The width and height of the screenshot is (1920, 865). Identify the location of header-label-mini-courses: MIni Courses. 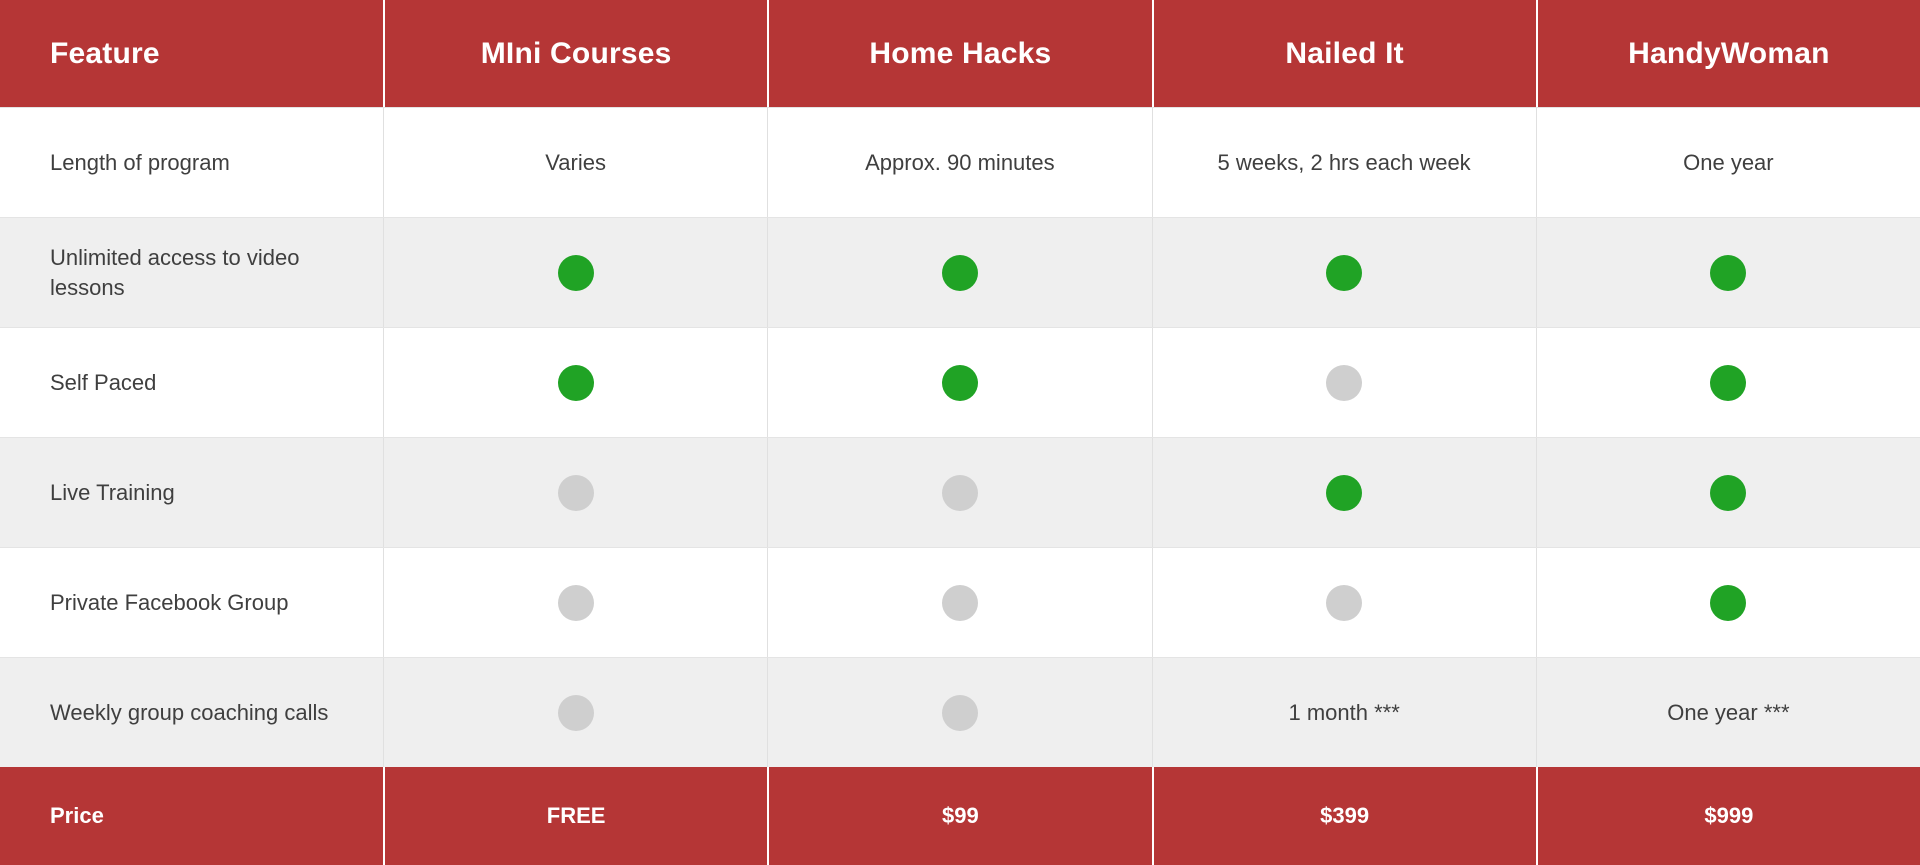
(576, 53).